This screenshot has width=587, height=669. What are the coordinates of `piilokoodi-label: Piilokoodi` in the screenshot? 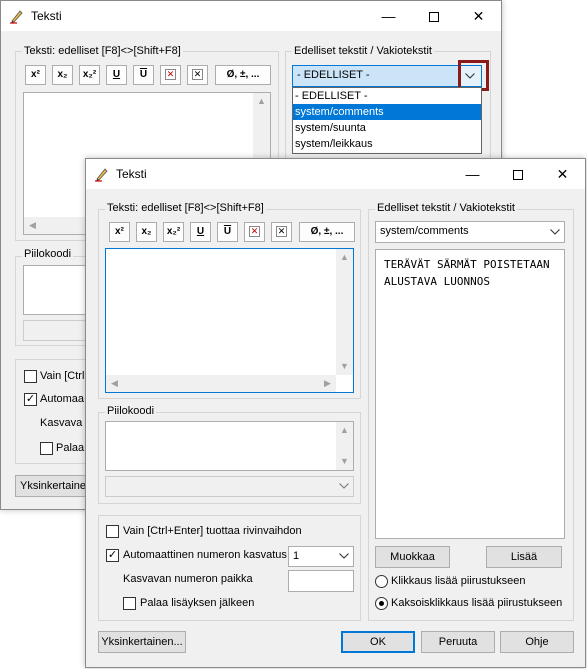 It's located at (131, 411).